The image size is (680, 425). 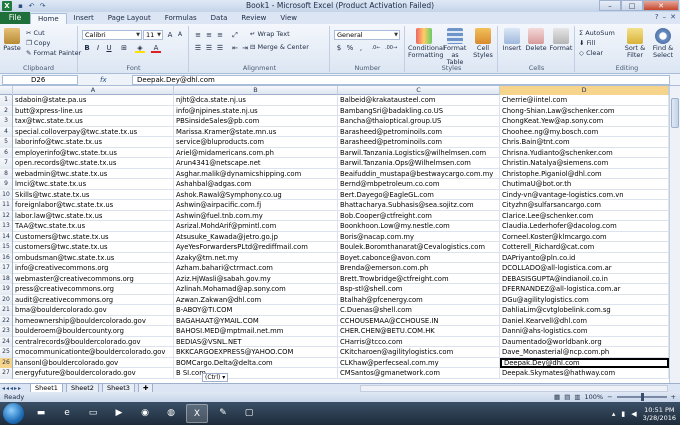 I want to click on cell: Daumentado@worldbank.org, so click(x=584, y=341).